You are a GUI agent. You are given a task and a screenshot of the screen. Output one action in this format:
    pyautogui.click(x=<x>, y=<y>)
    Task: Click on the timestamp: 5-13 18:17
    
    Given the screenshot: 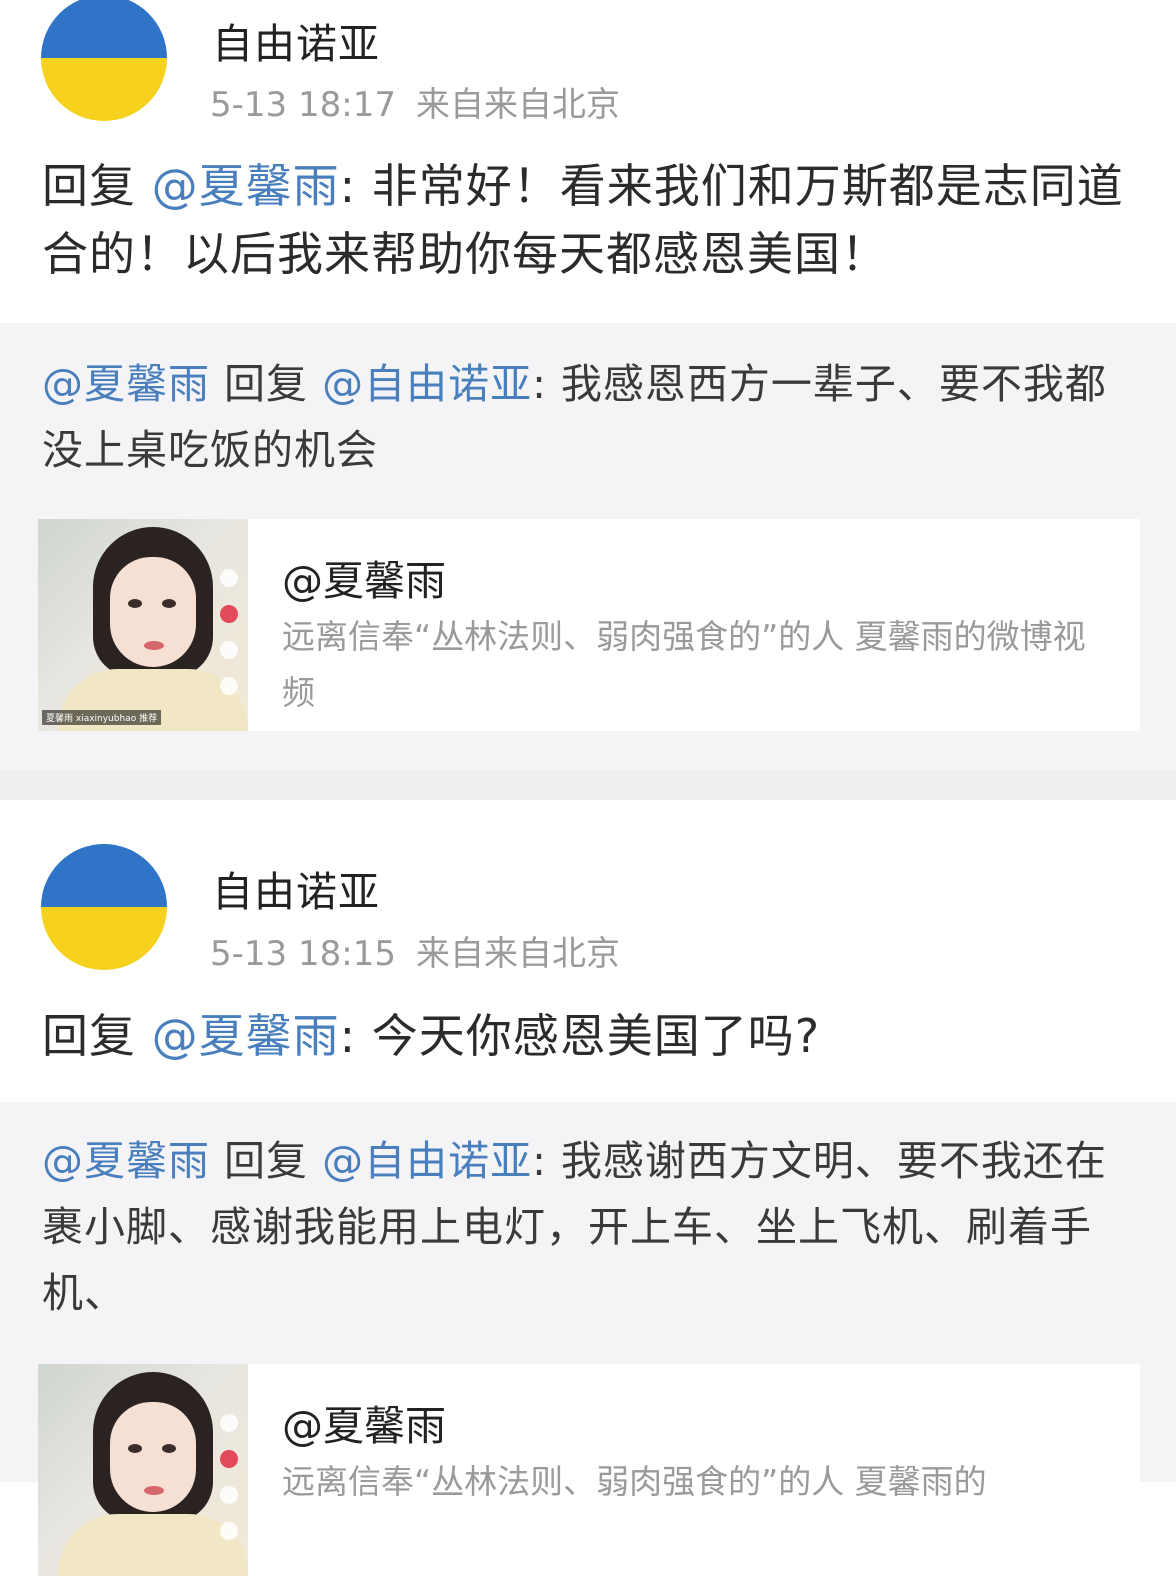 What is the action you would take?
    pyautogui.click(x=303, y=105)
    